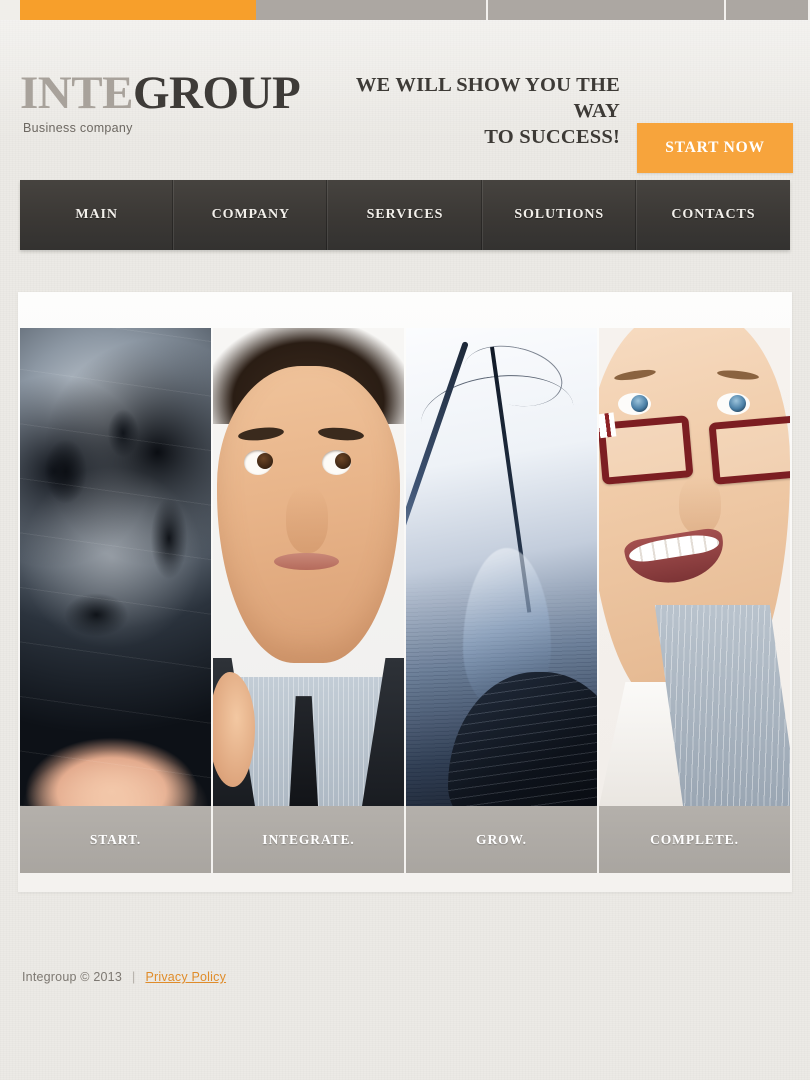 This screenshot has height=1080, width=810. Describe the element at coordinates (185, 977) in the screenshot. I see `privacy-policy-link: Privacy Policy` at that location.